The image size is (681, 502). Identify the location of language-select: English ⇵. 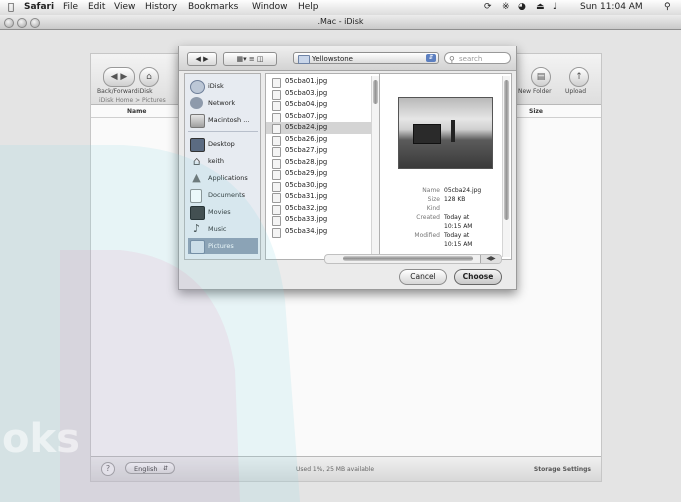
(150, 468).